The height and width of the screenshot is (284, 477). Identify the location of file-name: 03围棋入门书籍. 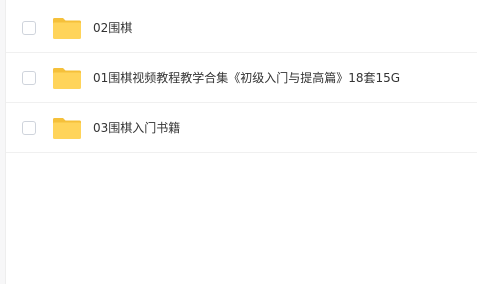
(136, 127).